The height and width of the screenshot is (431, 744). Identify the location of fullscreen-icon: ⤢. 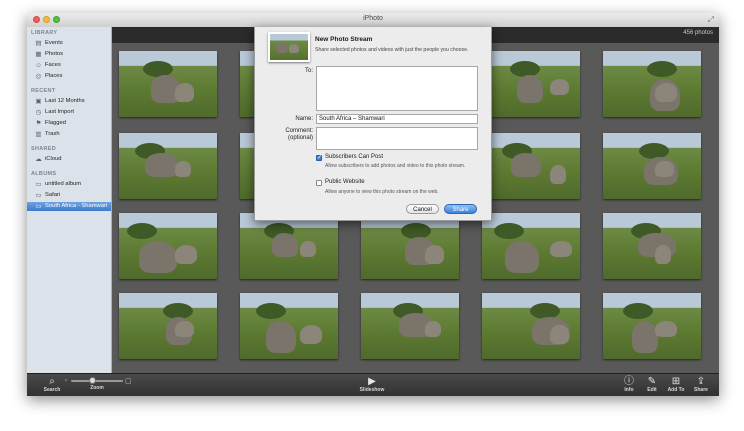
(711, 20).